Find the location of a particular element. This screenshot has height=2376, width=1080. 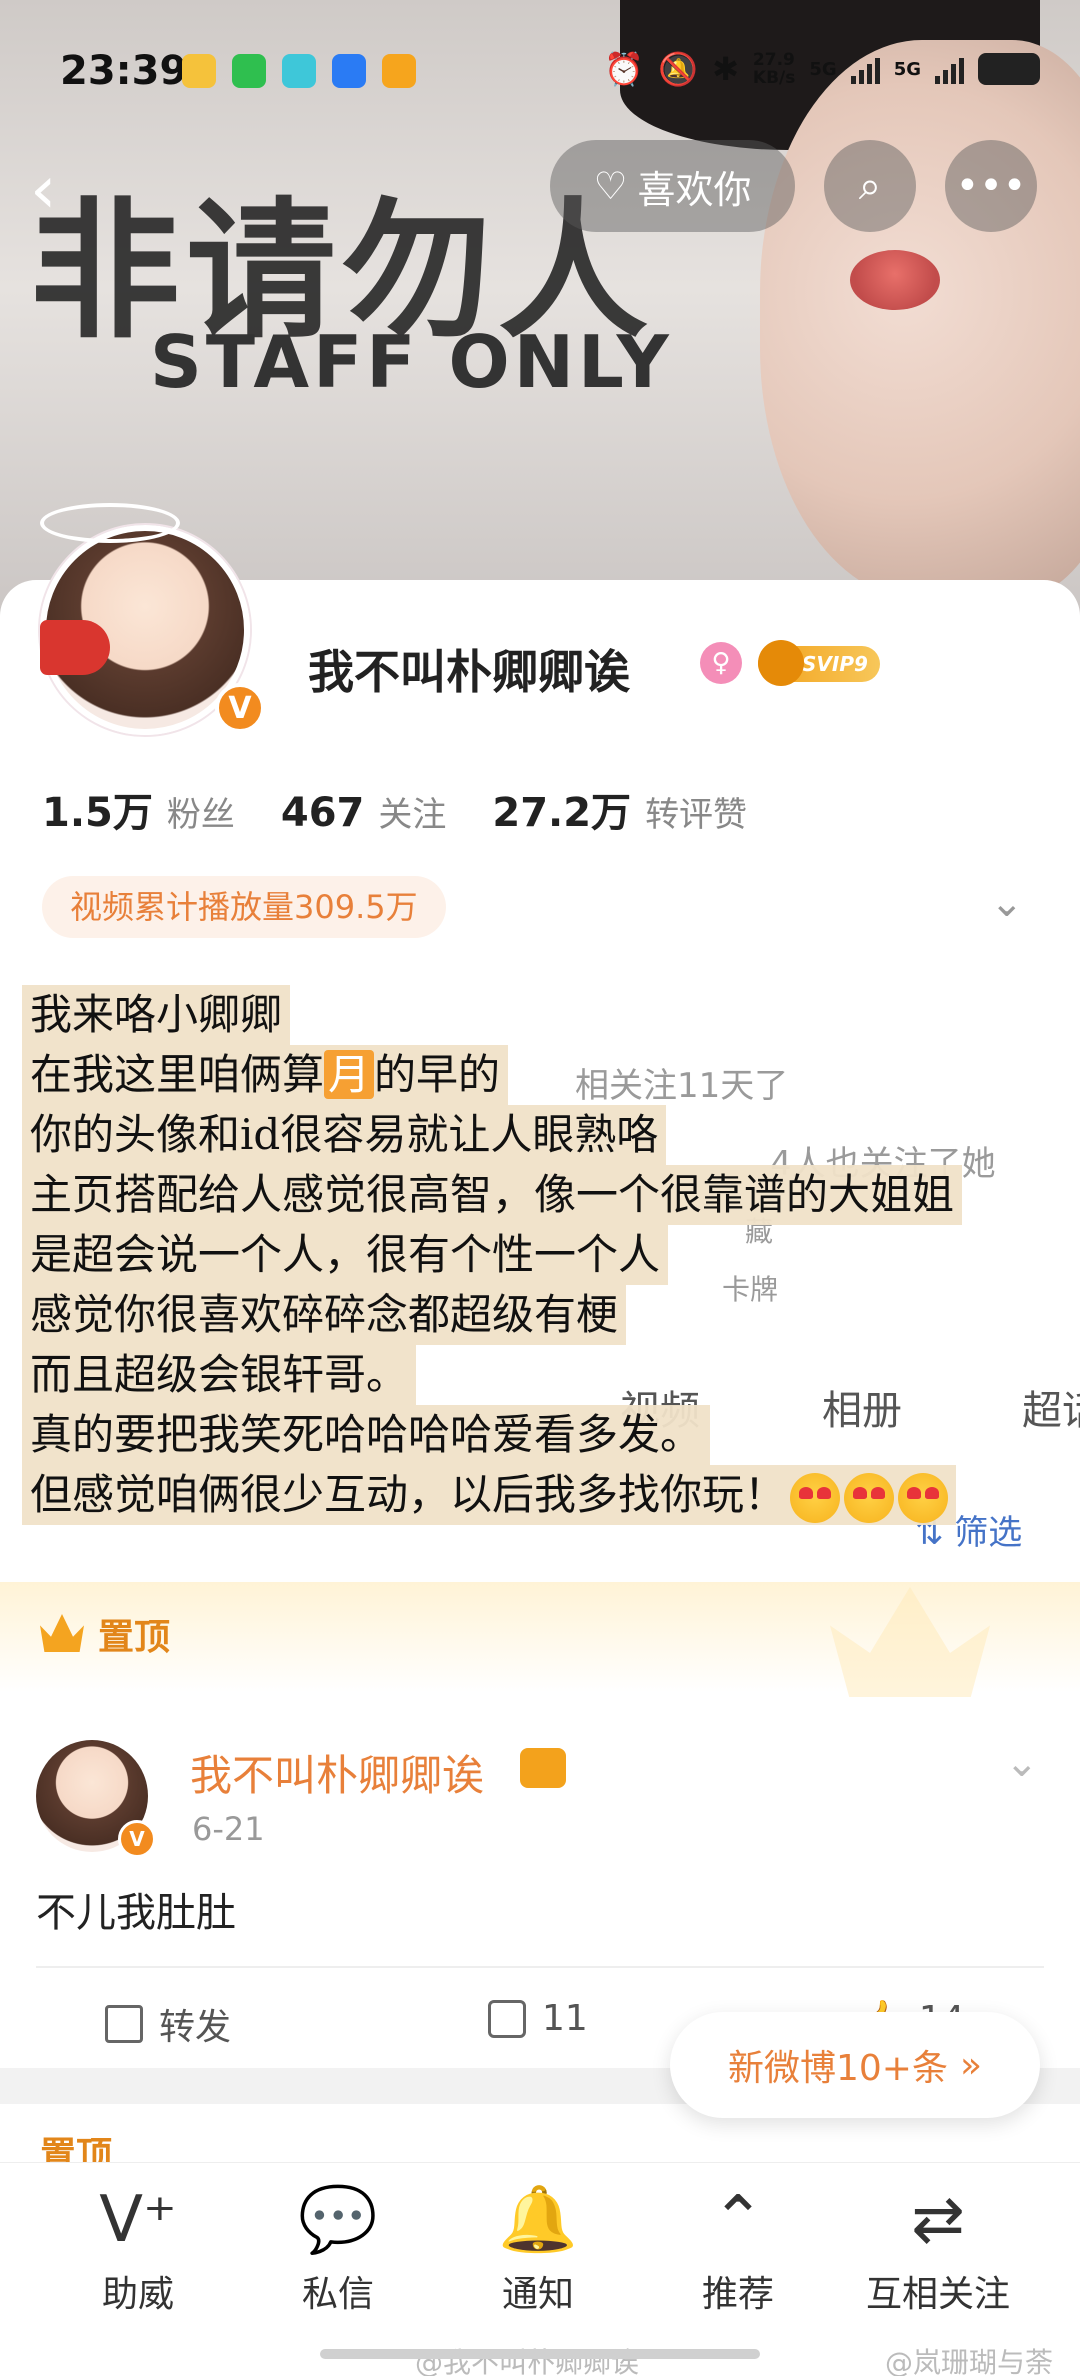

stat-value: 27.2万 is located at coordinates (562, 813).